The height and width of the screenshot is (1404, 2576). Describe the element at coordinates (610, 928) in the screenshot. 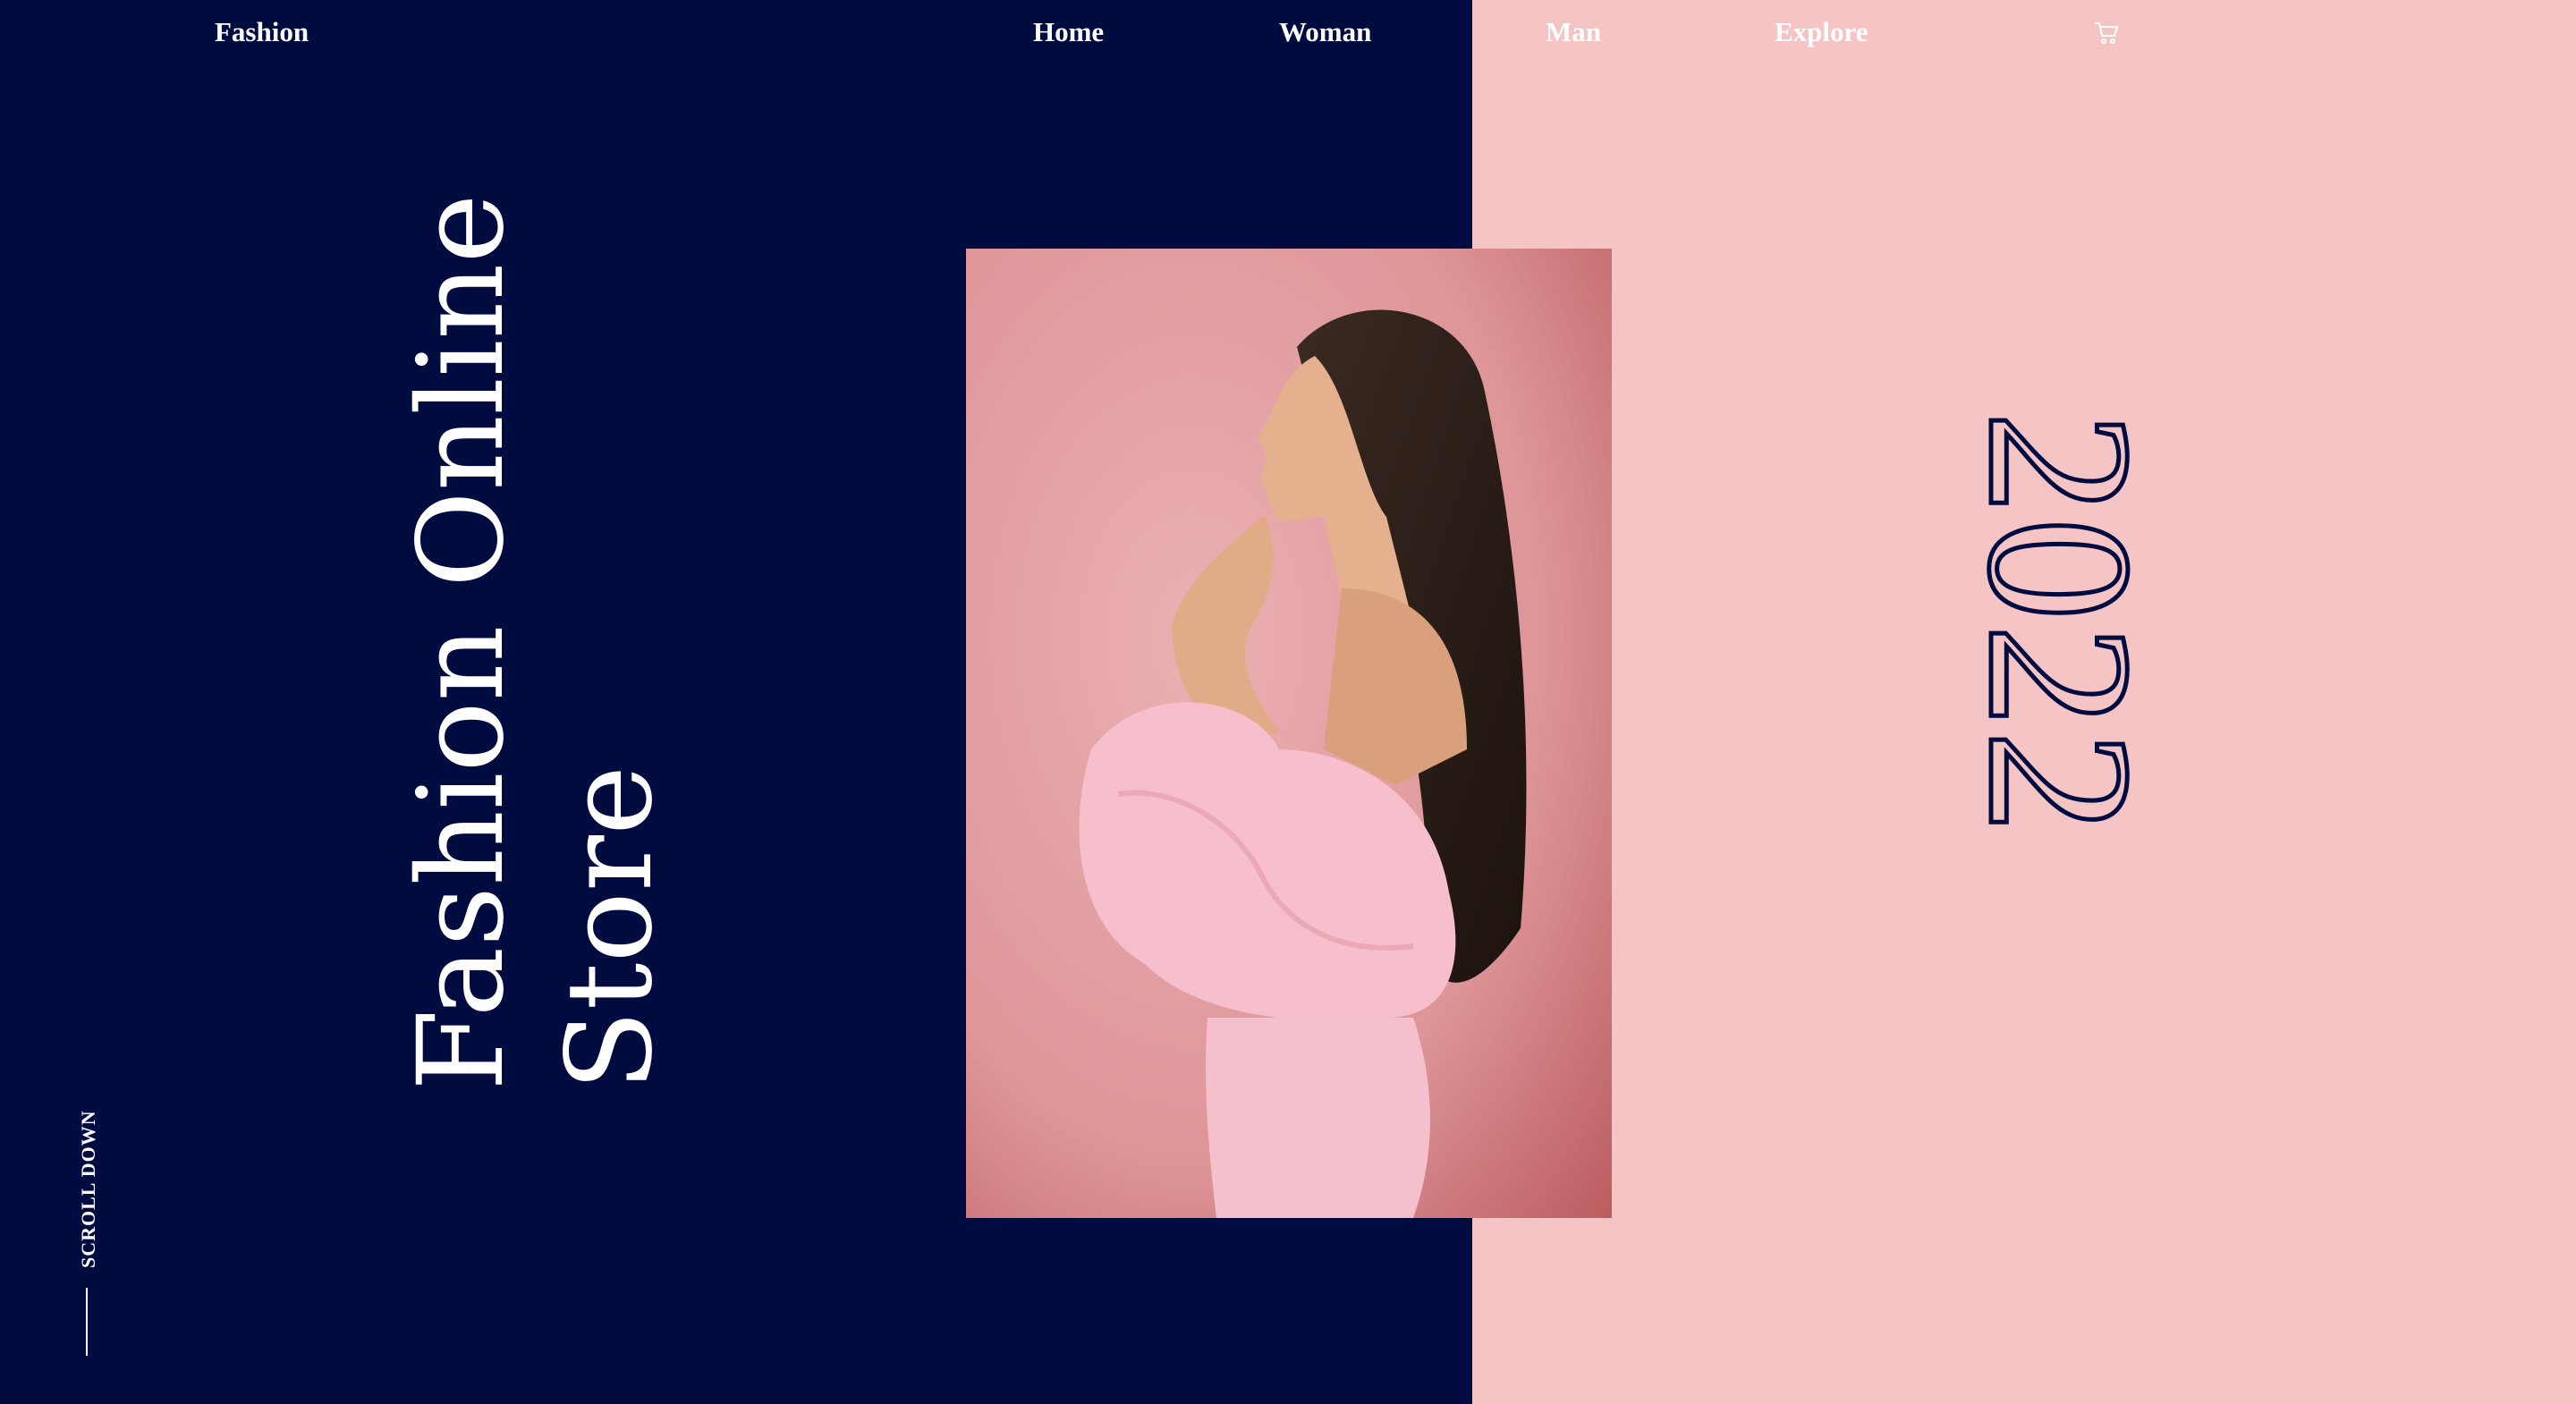

I see `headline-line-2: Store` at that location.